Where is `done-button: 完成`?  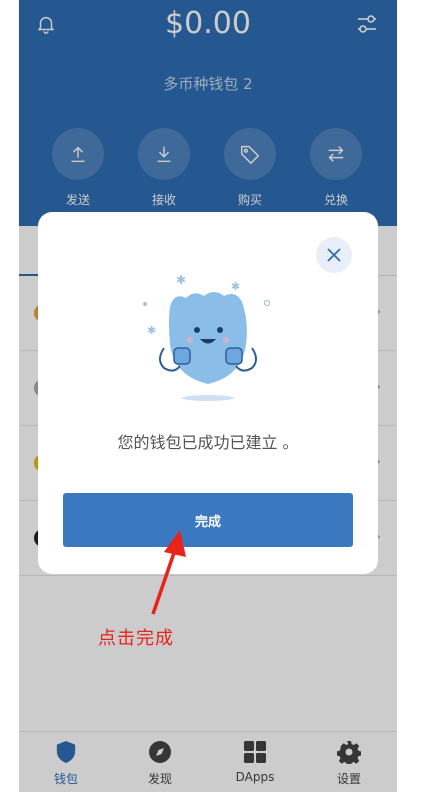 done-button: 完成 is located at coordinates (208, 520).